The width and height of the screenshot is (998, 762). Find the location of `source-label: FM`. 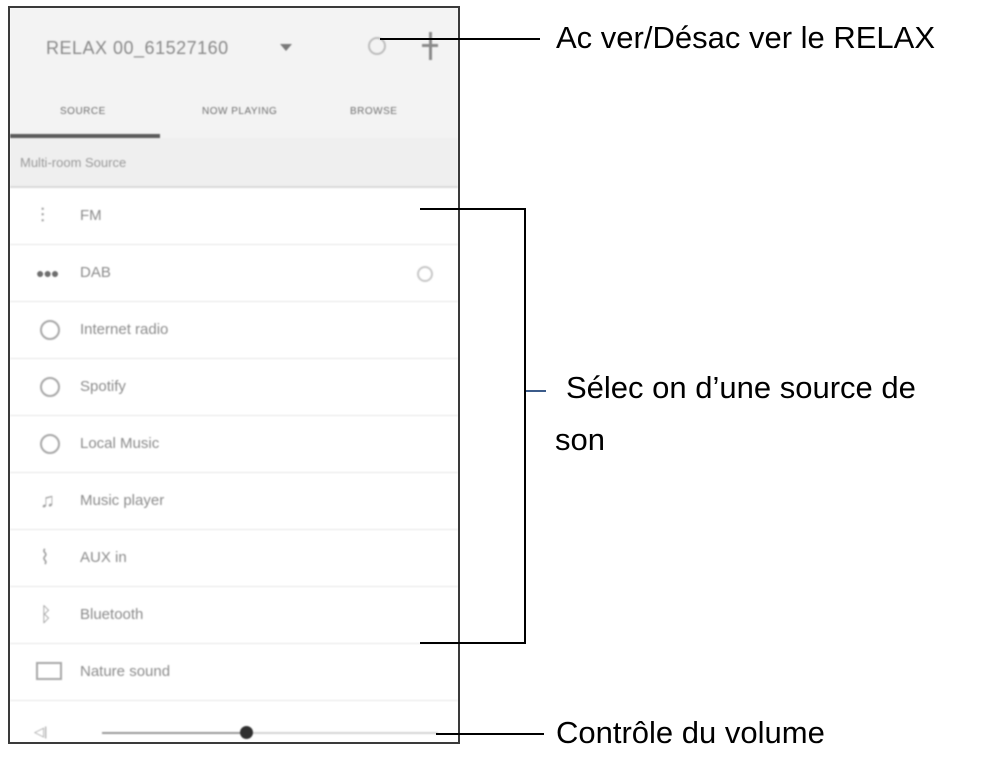

source-label: FM is located at coordinates (91, 215).